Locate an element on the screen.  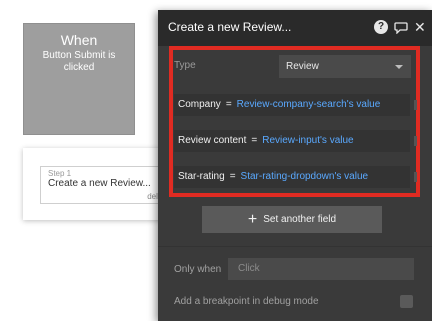
field-name: Star-rating is located at coordinates (201, 176).